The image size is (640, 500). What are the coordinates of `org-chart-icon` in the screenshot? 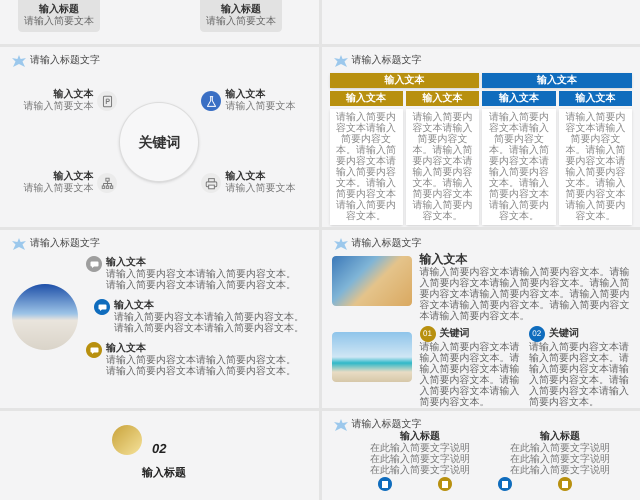 It's located at (107, 183).